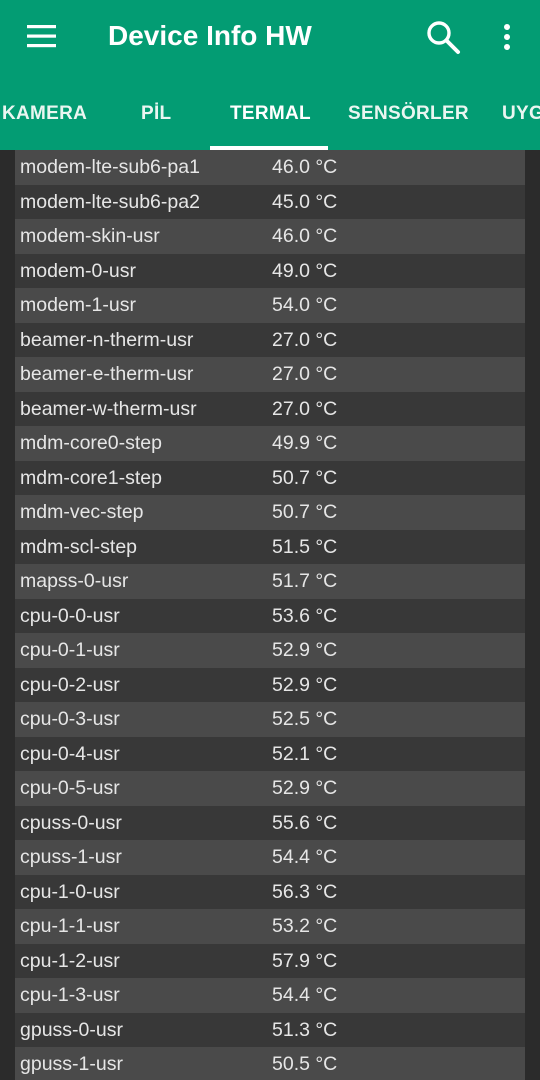 The width and height of the screenshot is (540, 1080). What do you see at coordinates (70, 719) in the screenshot?
I see `sensor-name: cpu-0-3-usr` at bounding box center [70, 719].